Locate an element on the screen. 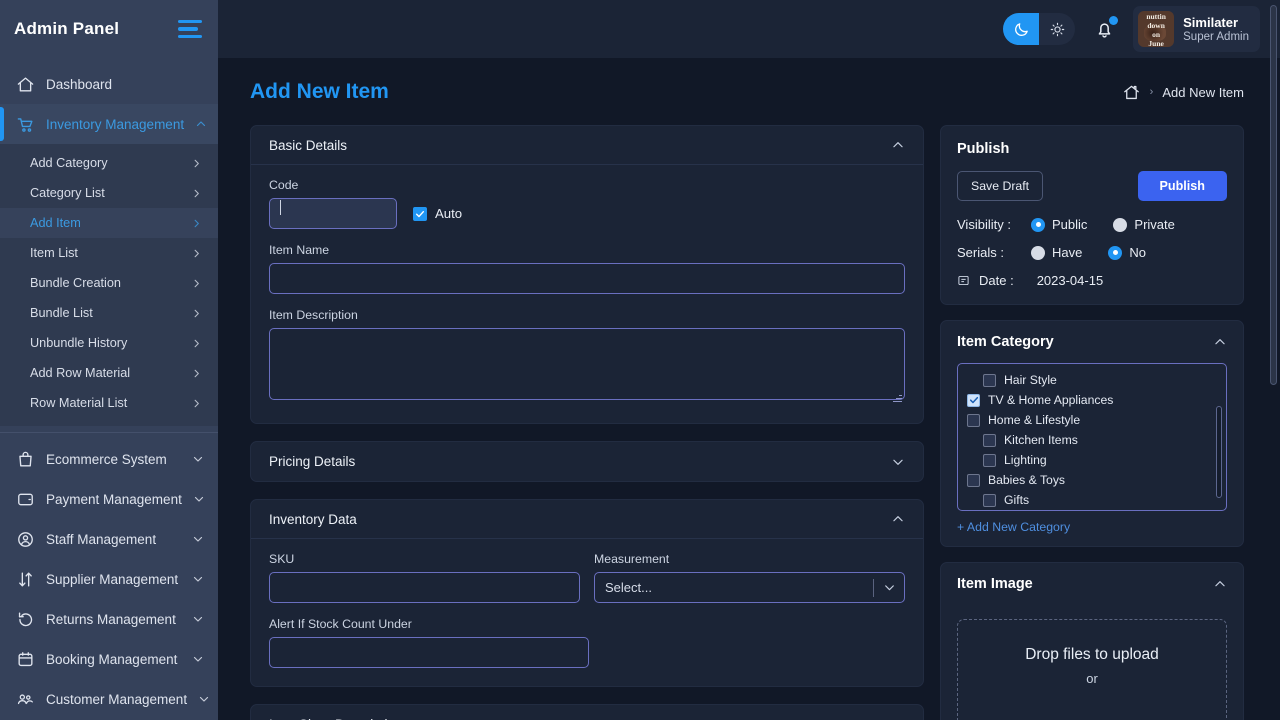 Image resolution: width=1280 pixels, height=720 pixels. avatar: nuttin down on June is located at coordinates (1156, 29).